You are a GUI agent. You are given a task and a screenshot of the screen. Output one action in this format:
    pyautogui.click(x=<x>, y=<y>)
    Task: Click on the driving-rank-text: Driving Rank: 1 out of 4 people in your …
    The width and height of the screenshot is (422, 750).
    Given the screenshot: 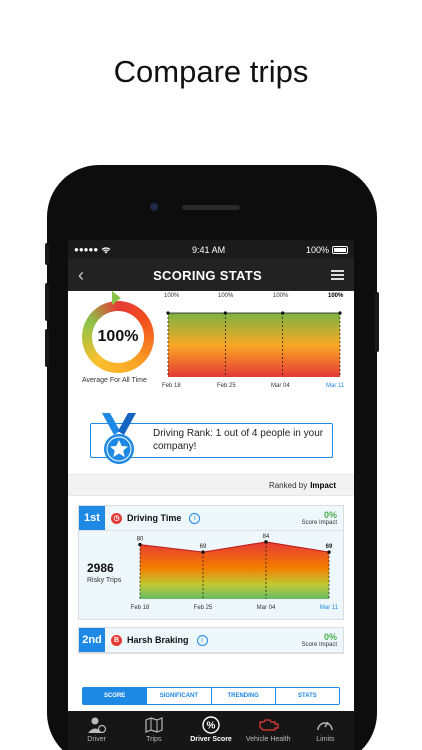 What is the action you would take?
    pyautogui.click(x=238, y=440)
    